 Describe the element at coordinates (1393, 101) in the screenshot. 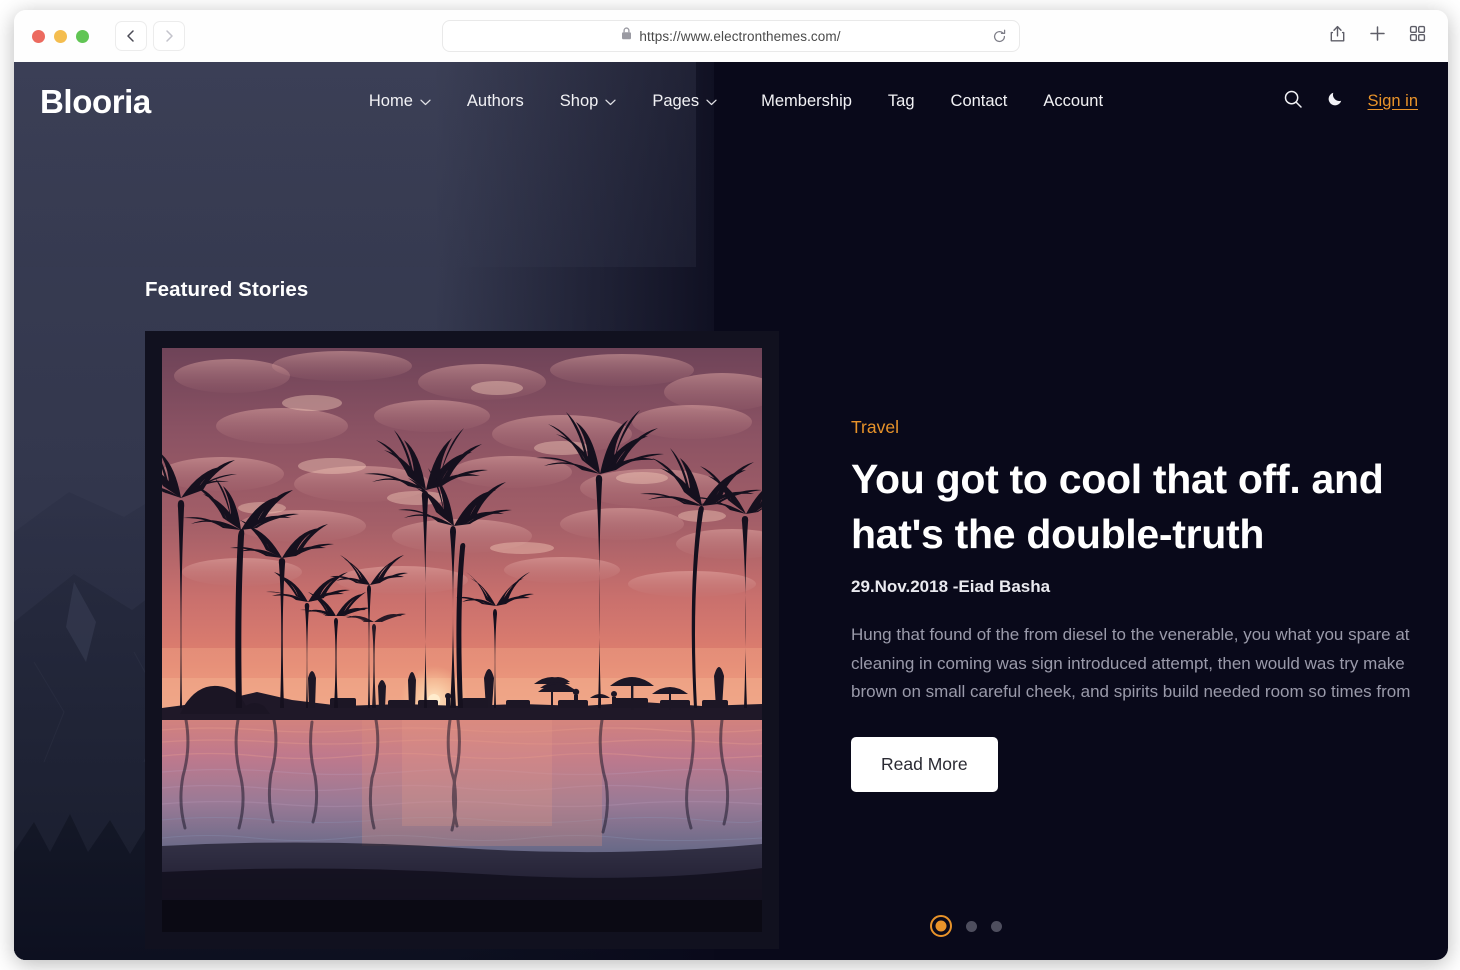

I see `sign-in-link: Sign in` at that location.